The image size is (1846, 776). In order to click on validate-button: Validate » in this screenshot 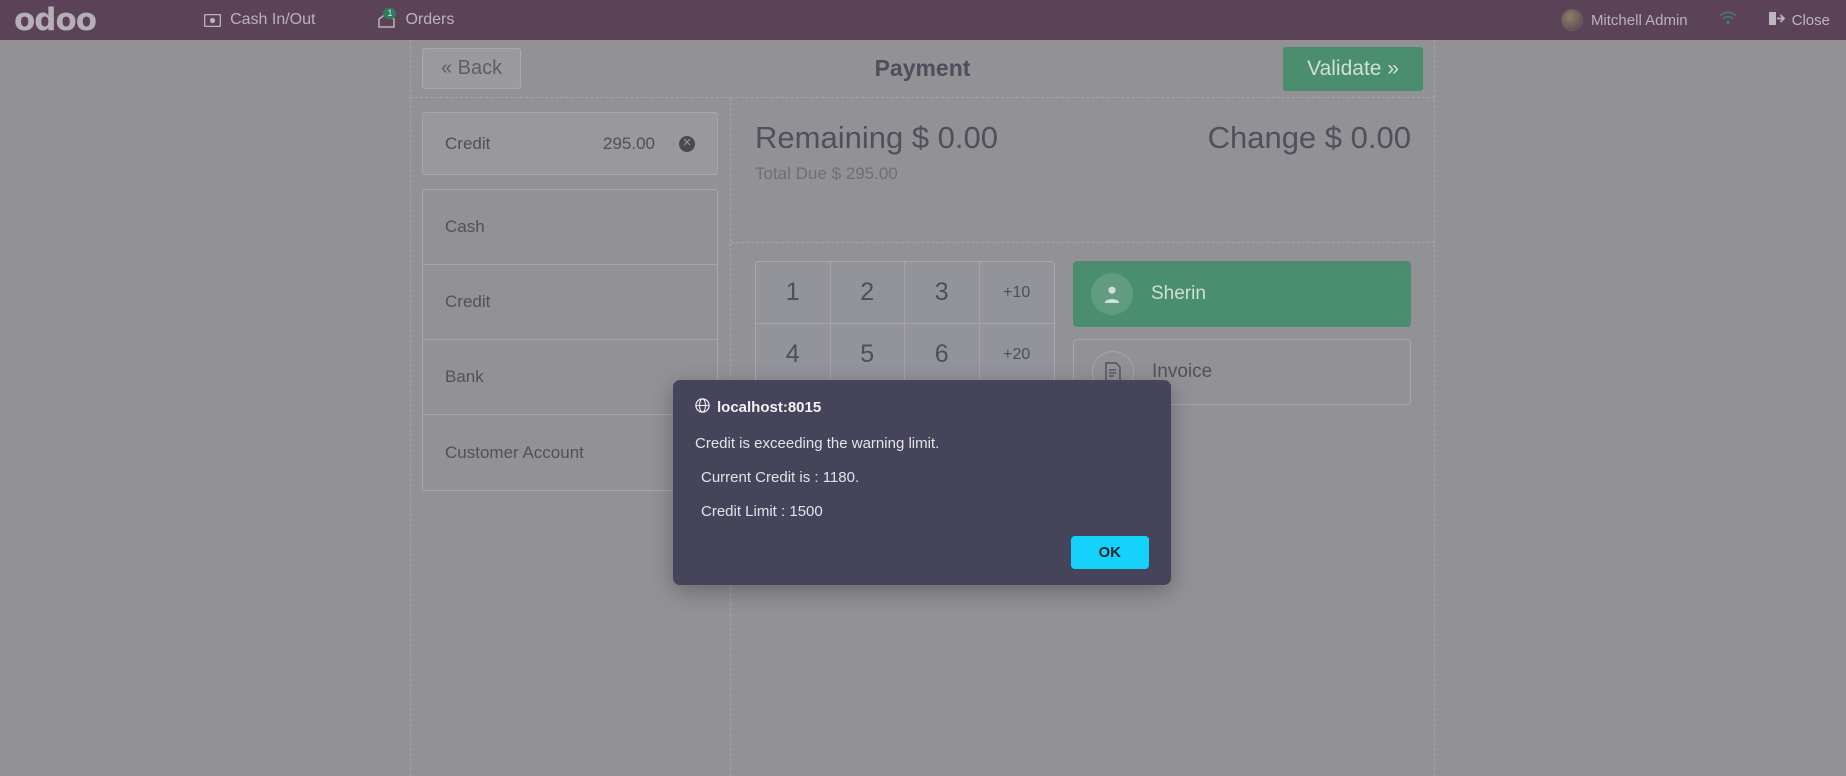, I will do `click(1353, 68)`.